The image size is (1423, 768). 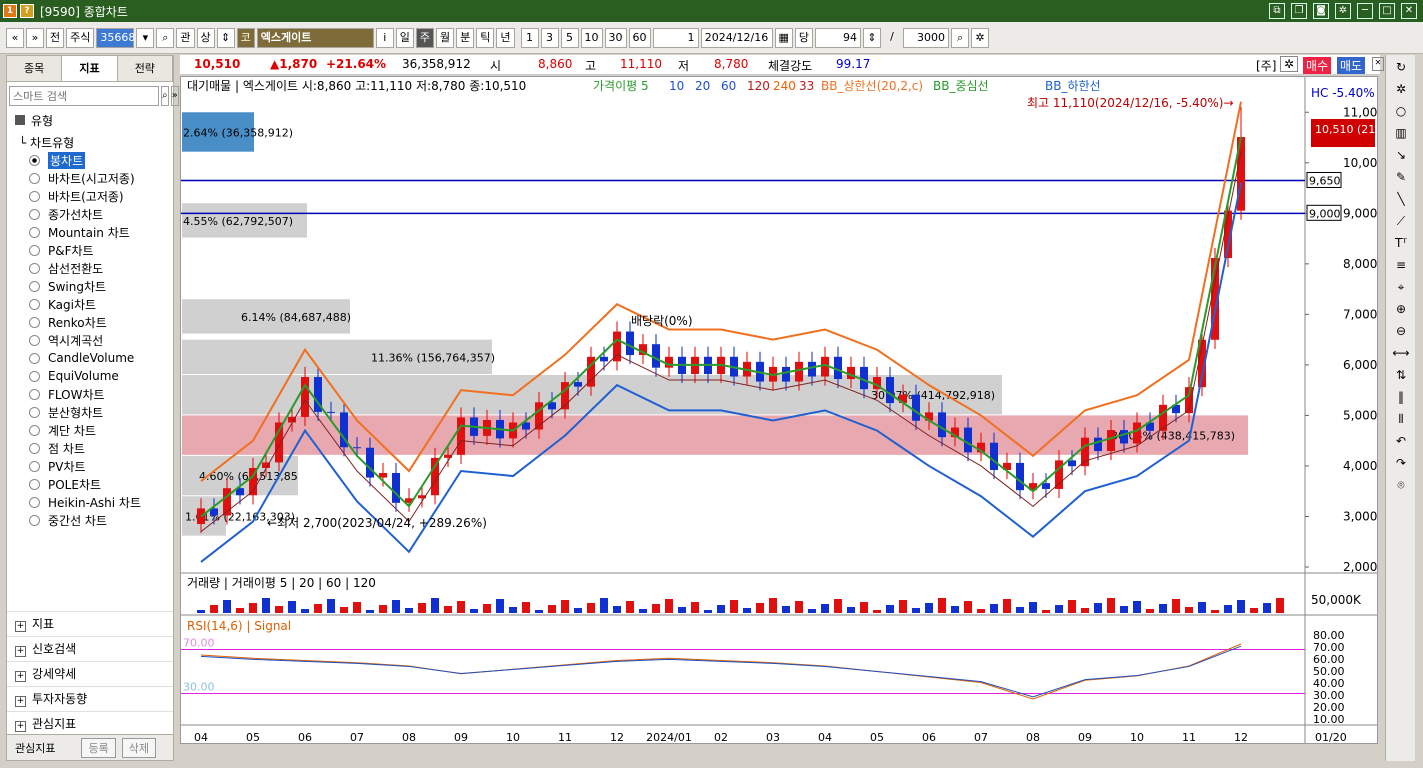 I want to click on vertical-lines-icon: ‖, so click(x=1401, y=397).